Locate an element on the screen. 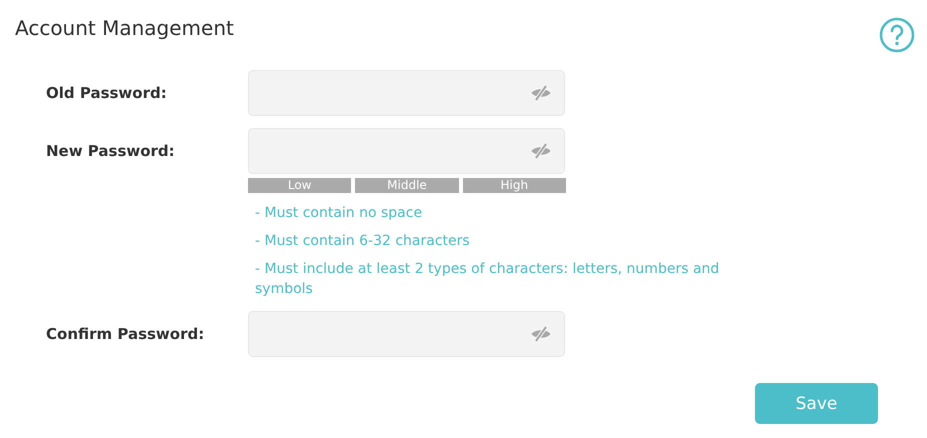 The image size is (927, 438). field-label: Old Password: is located at coordinates (106, 93).